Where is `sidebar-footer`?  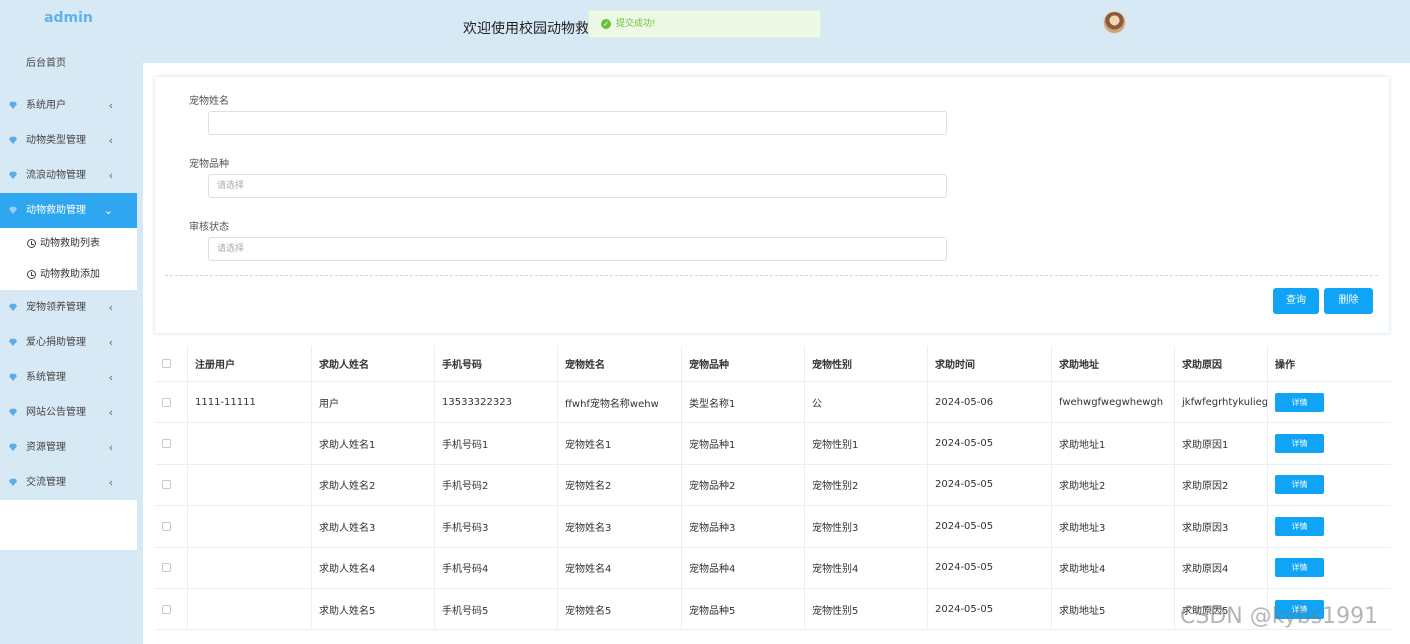 sidebar-footer is located at coordinates (68, 525).